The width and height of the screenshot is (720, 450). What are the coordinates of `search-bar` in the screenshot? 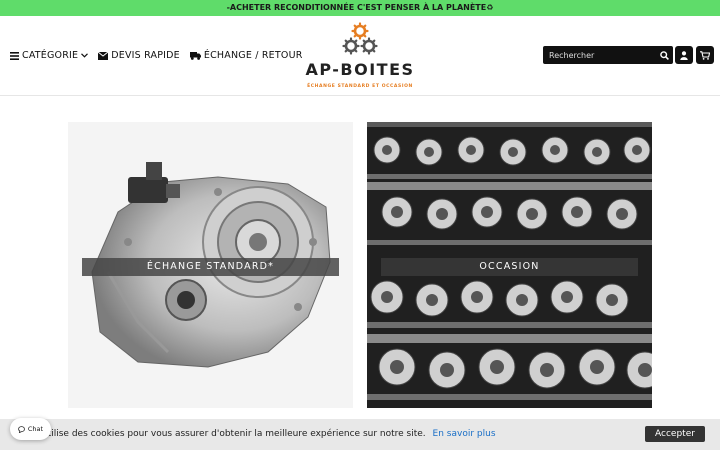 It's located at (608, 55).